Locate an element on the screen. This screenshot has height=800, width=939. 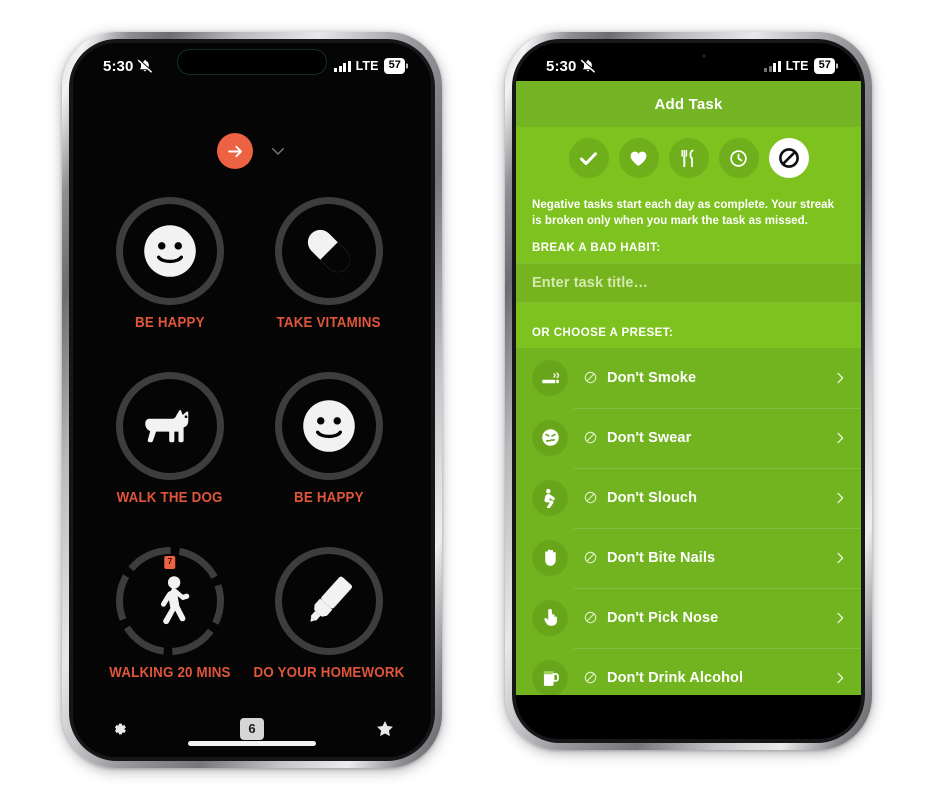
preset-label: Don't Smoke is located at coordinates (652, 377).